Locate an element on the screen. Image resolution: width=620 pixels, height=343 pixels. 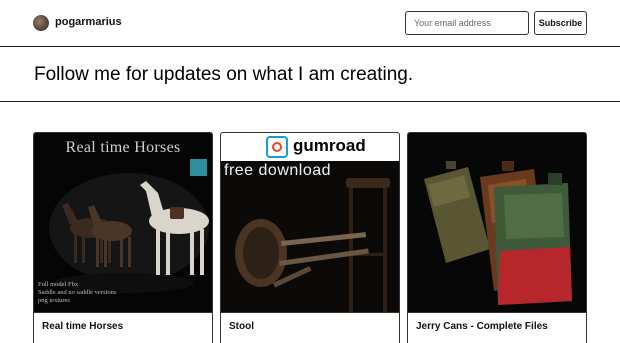
subscribe-button: Subscribe is located at coordinates (560, 23).